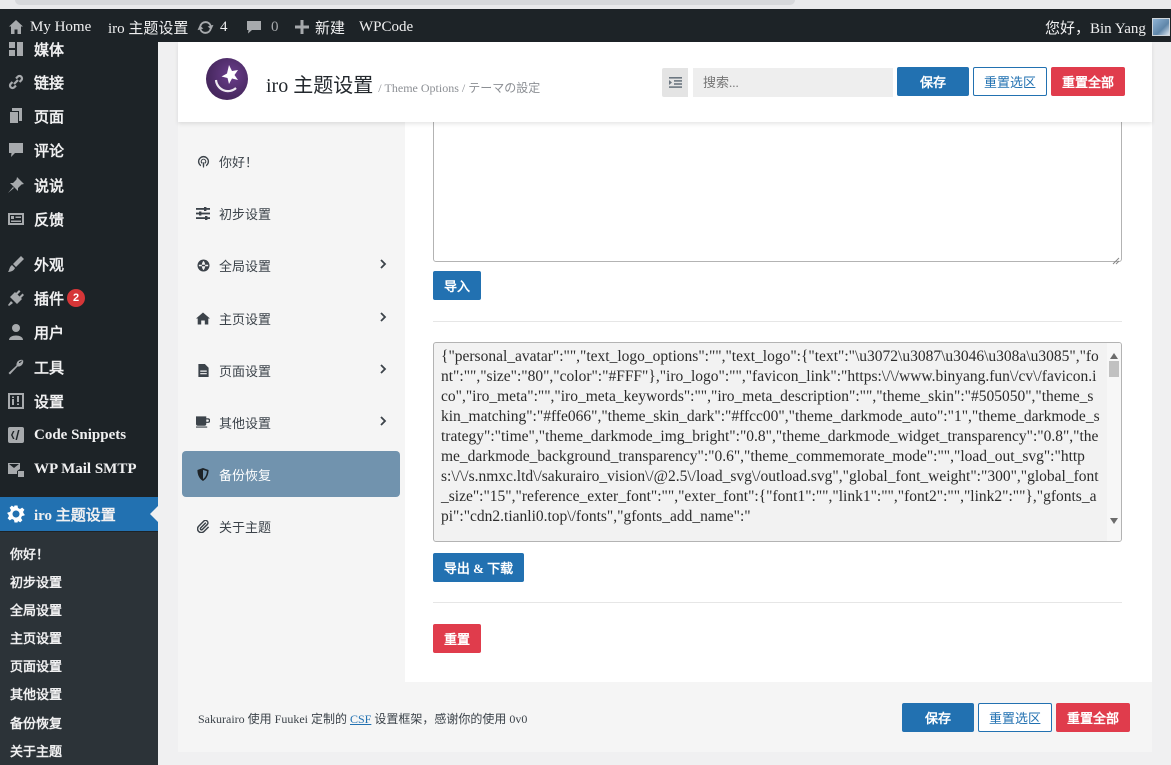 The image size is (1171, 765). I want to click on resize-handle-icon, so click(1116, 258).